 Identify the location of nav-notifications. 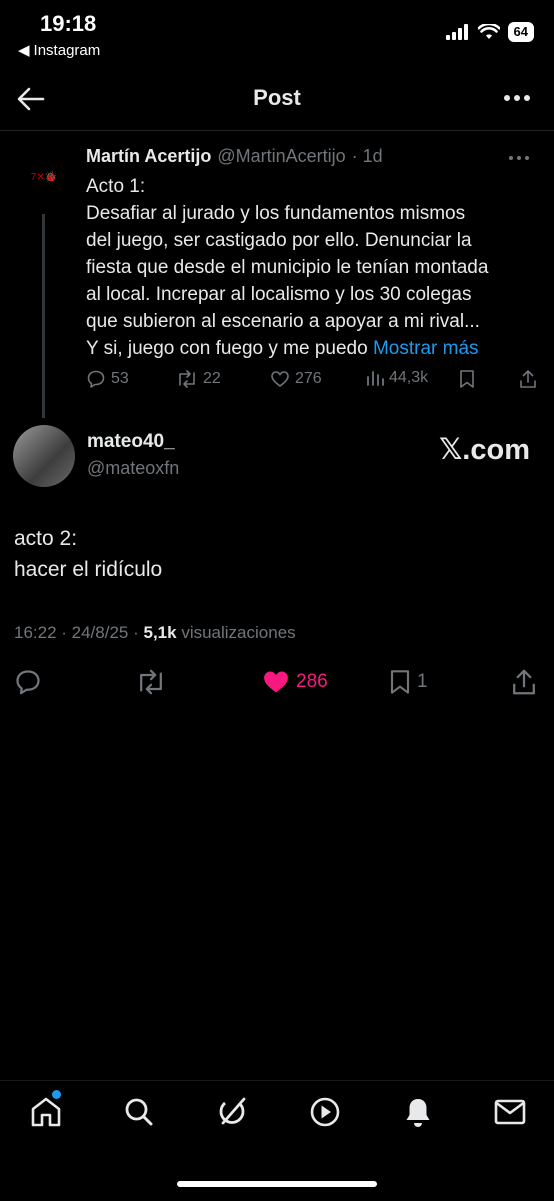
(418, 1112).